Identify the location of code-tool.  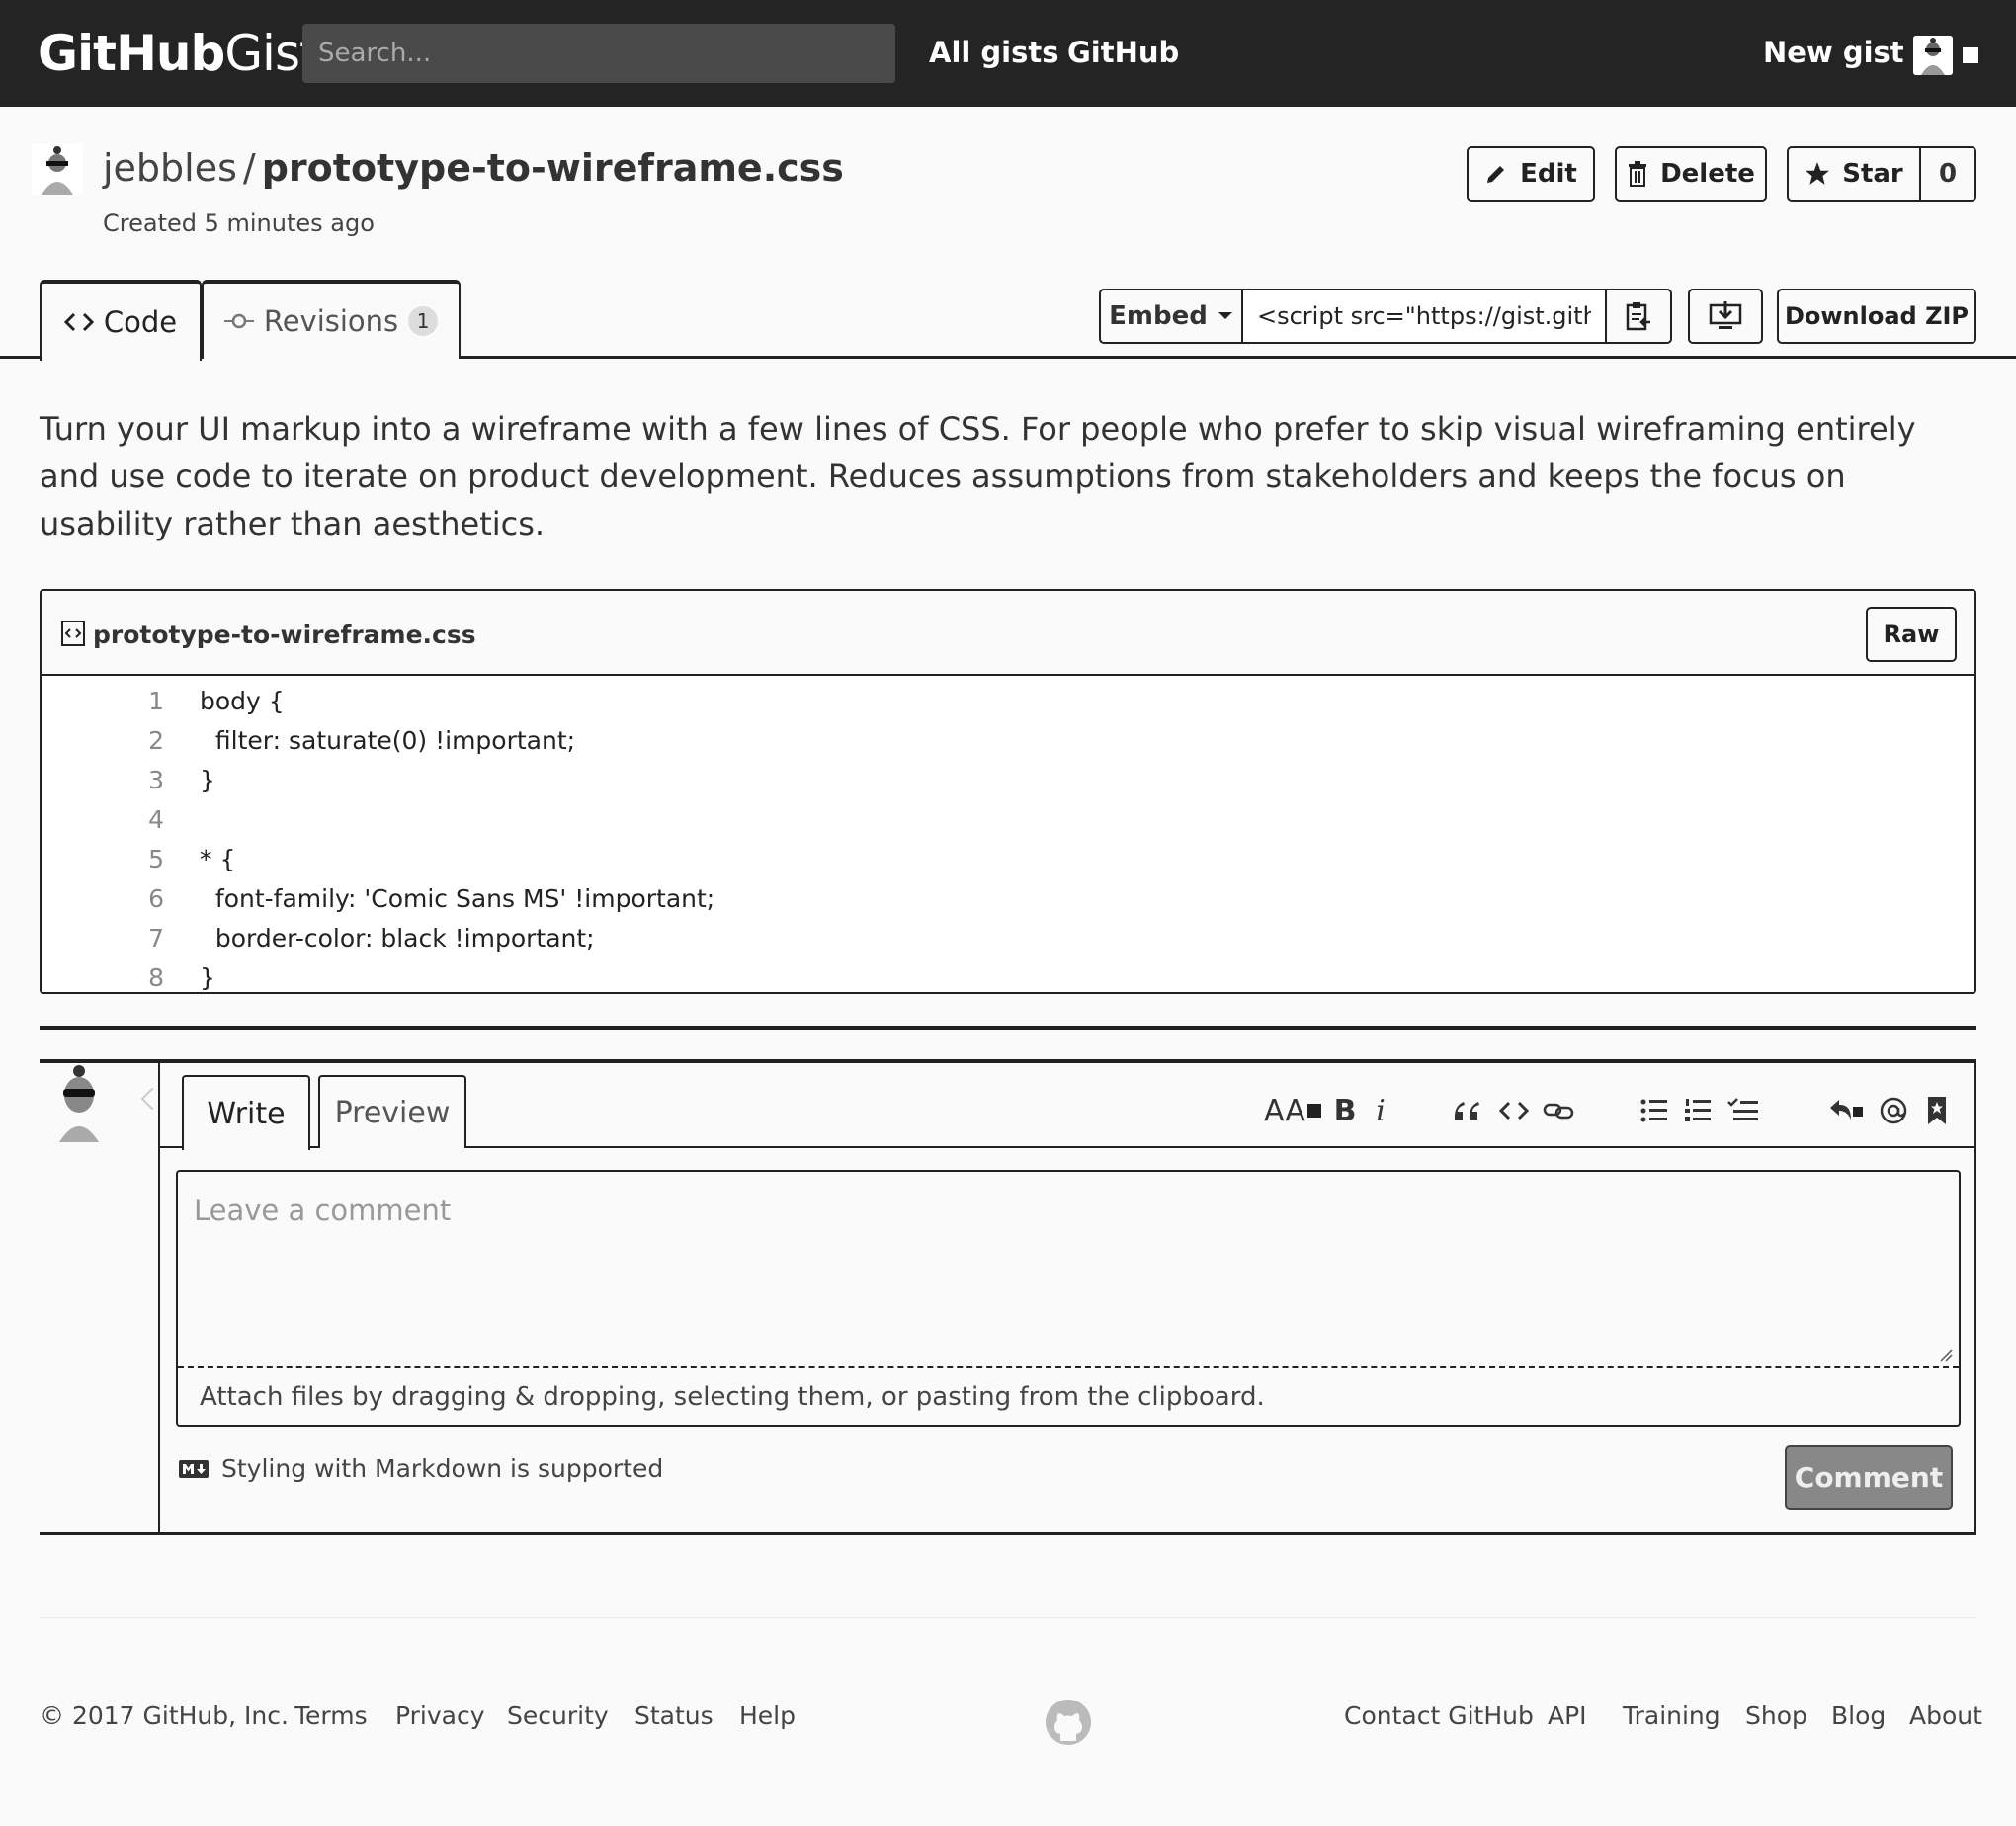
(1514, 1110).